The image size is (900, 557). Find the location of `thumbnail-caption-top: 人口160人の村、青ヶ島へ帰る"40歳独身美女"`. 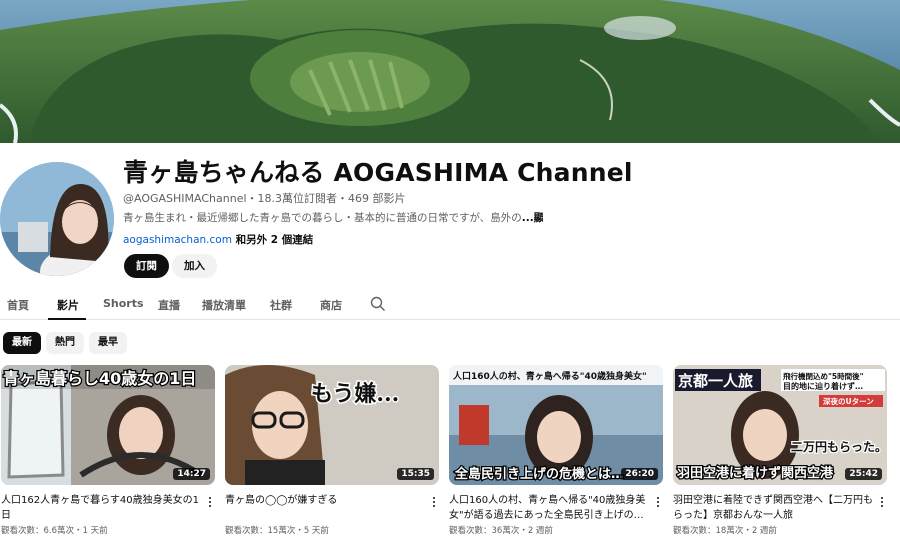

thumbnail-caption-top: 人口160人の村、青ヶ島へ帰る"40歳独身美女" is located at coordinates (549, 376).